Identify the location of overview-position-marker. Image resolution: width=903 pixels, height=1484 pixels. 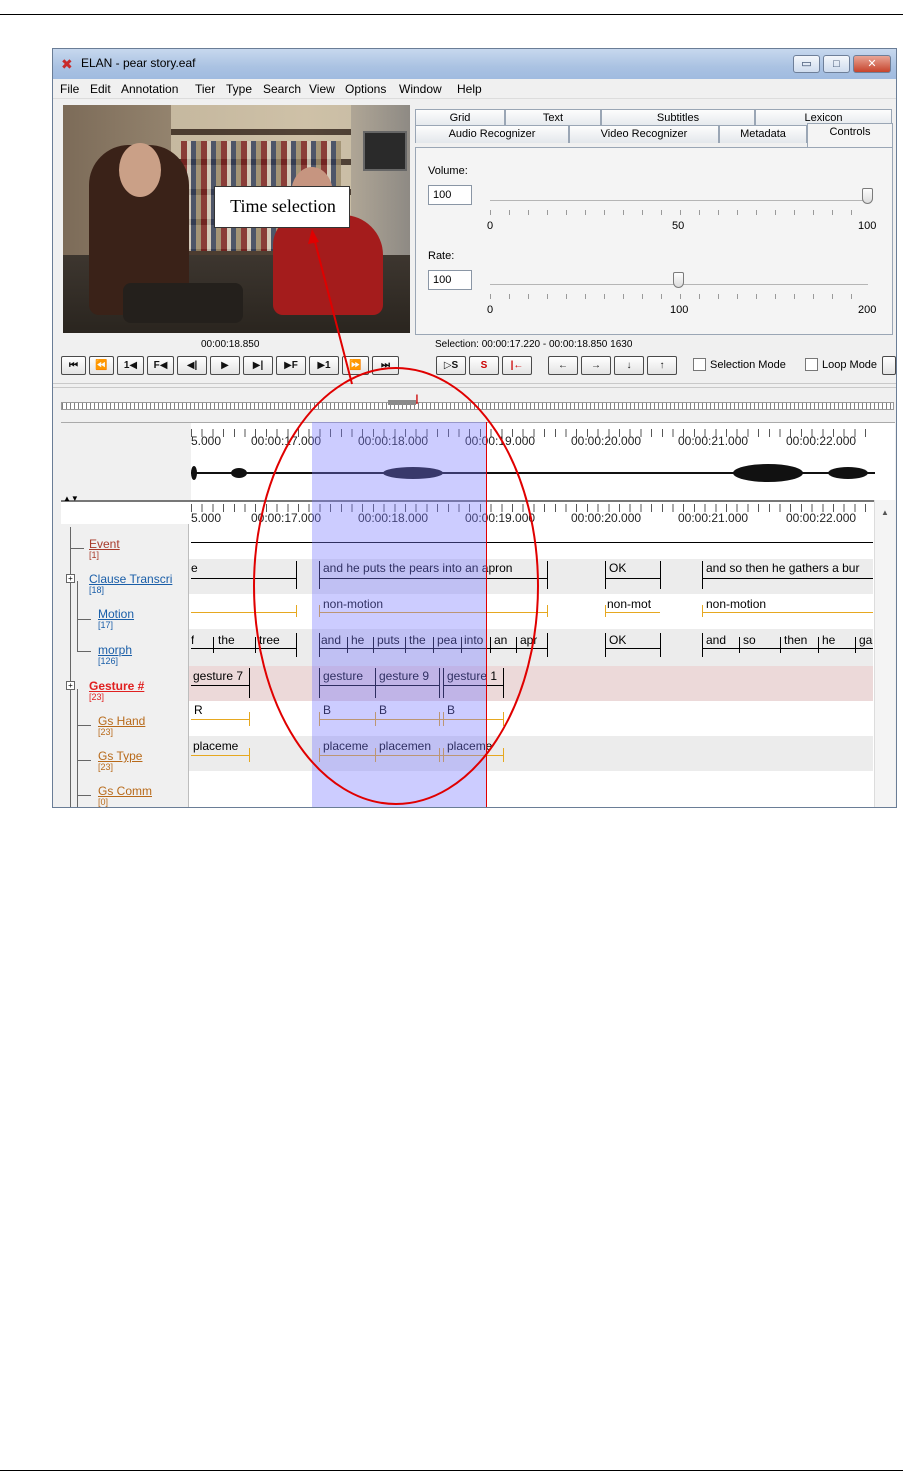
(402, 402).